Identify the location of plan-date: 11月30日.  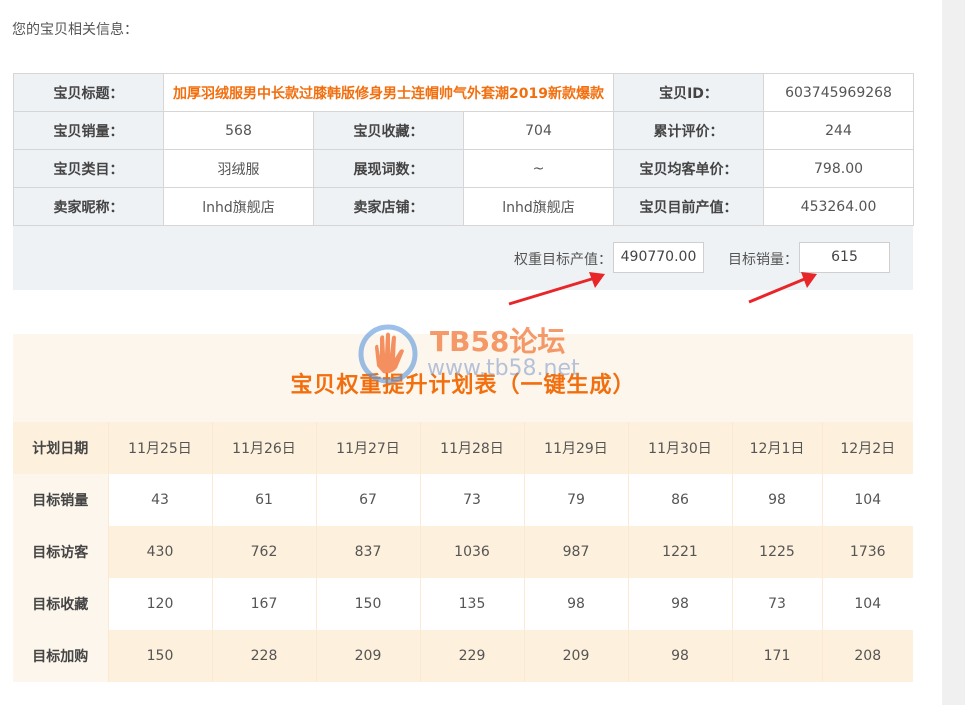
(679, 448).